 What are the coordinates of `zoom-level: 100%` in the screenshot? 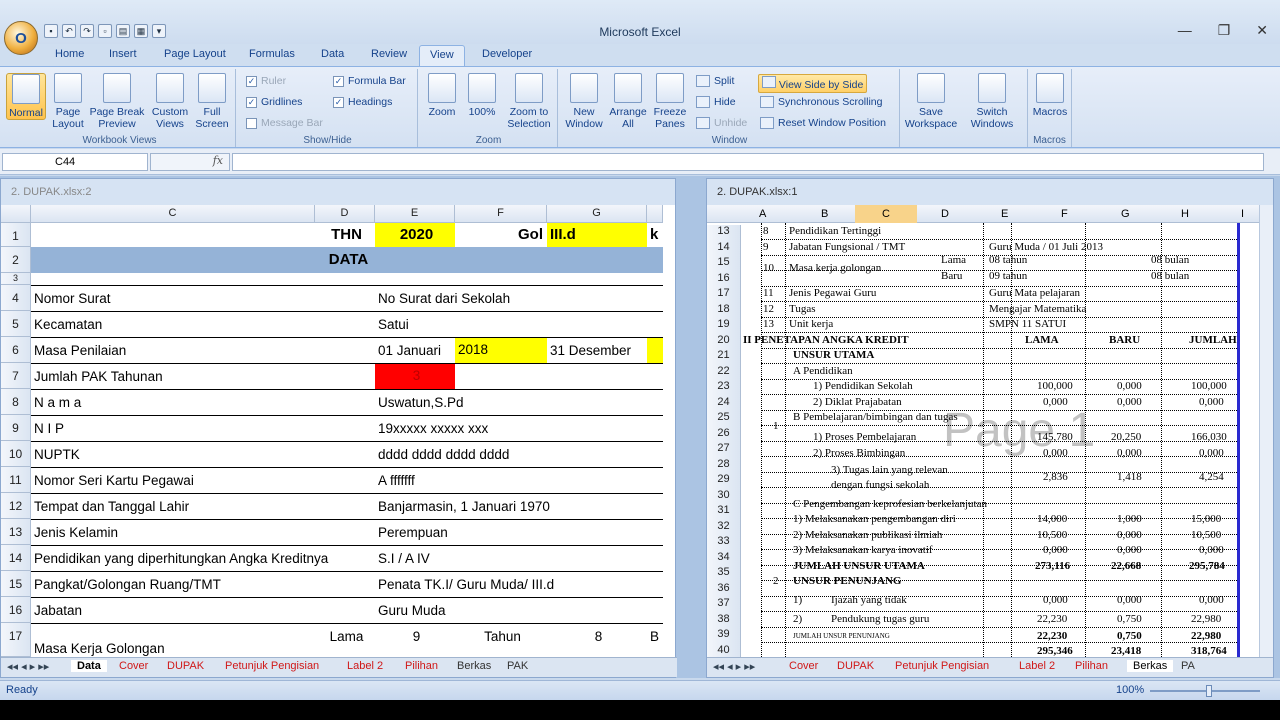 It's located at (1130, 690).